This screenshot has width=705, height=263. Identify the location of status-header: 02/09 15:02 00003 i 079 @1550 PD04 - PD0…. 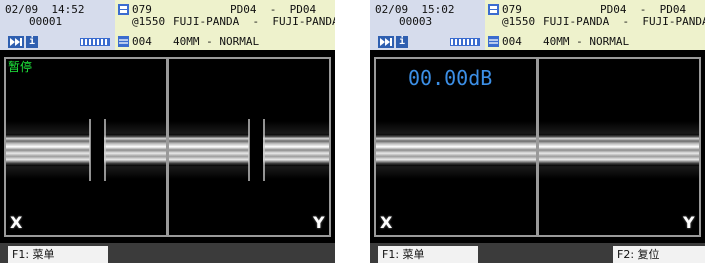
(537, 25).